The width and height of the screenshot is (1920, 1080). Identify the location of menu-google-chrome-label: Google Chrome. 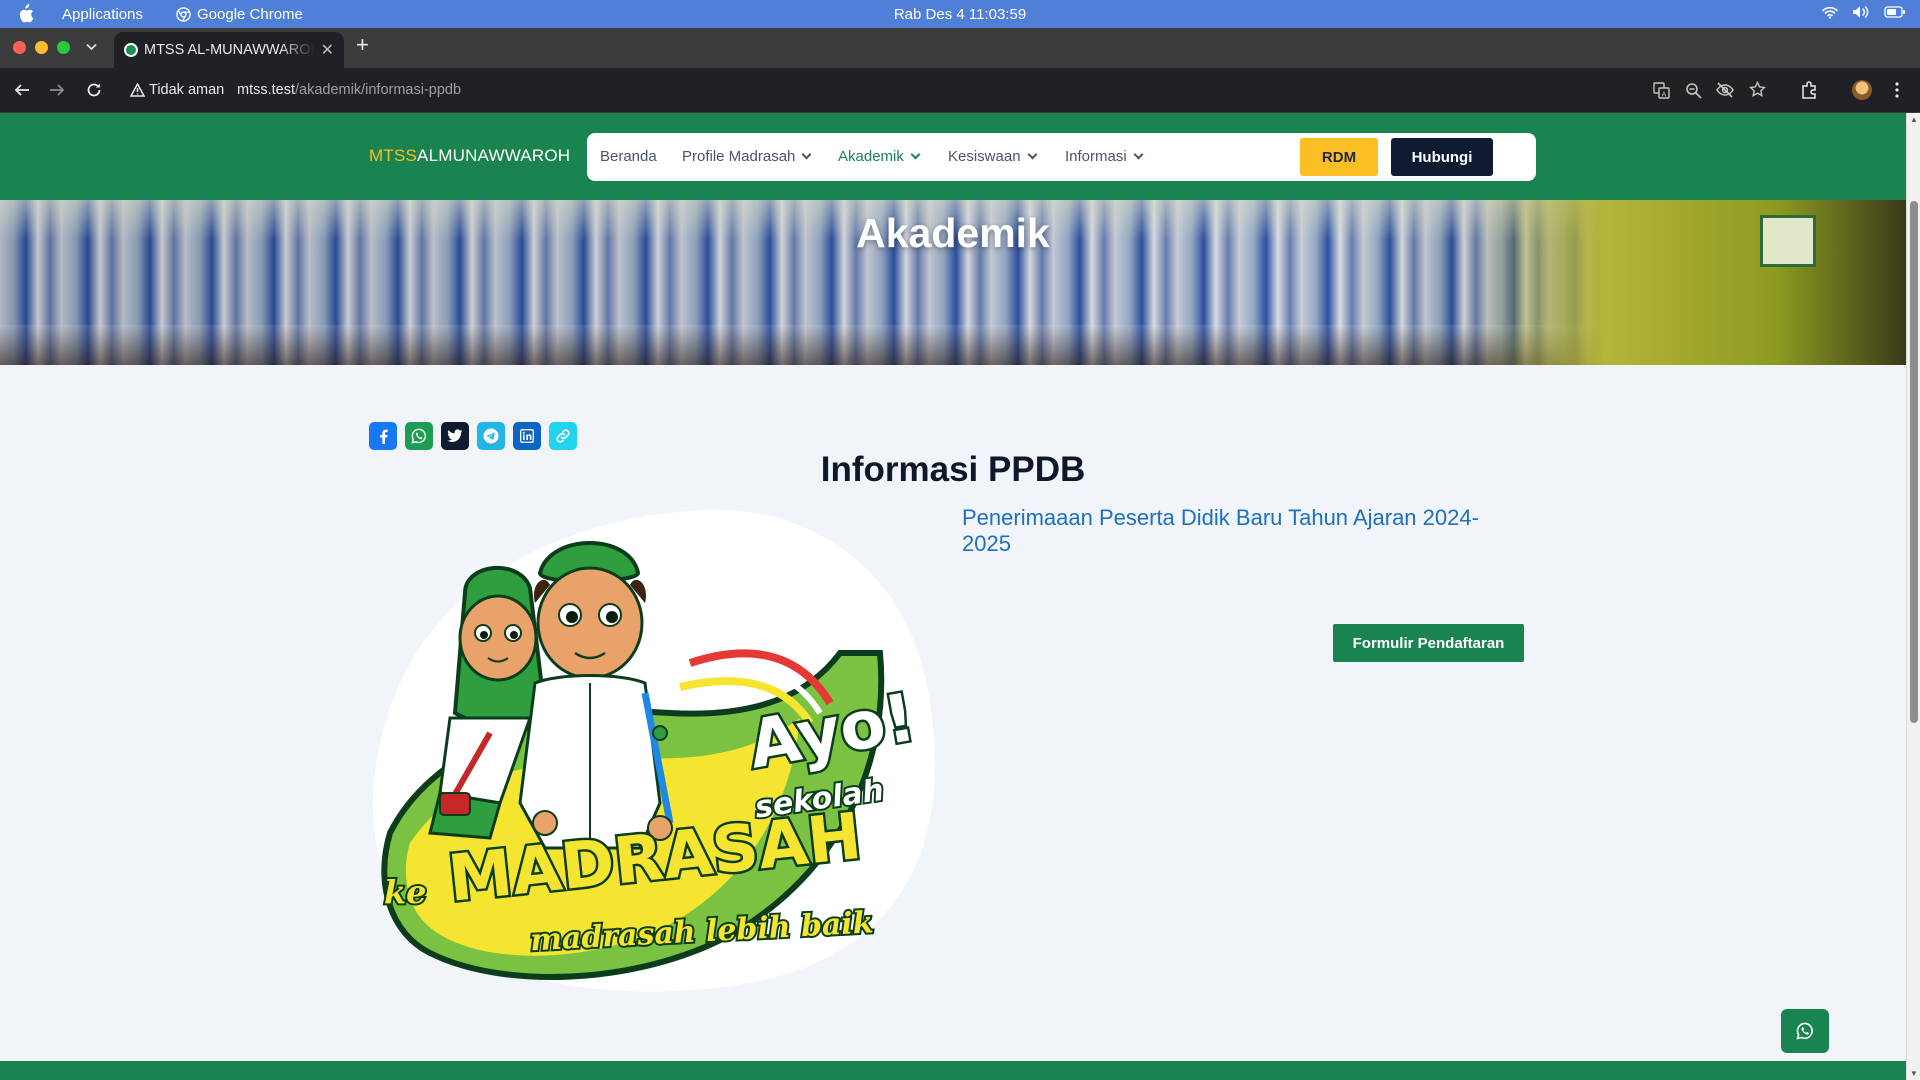
(250, 14).